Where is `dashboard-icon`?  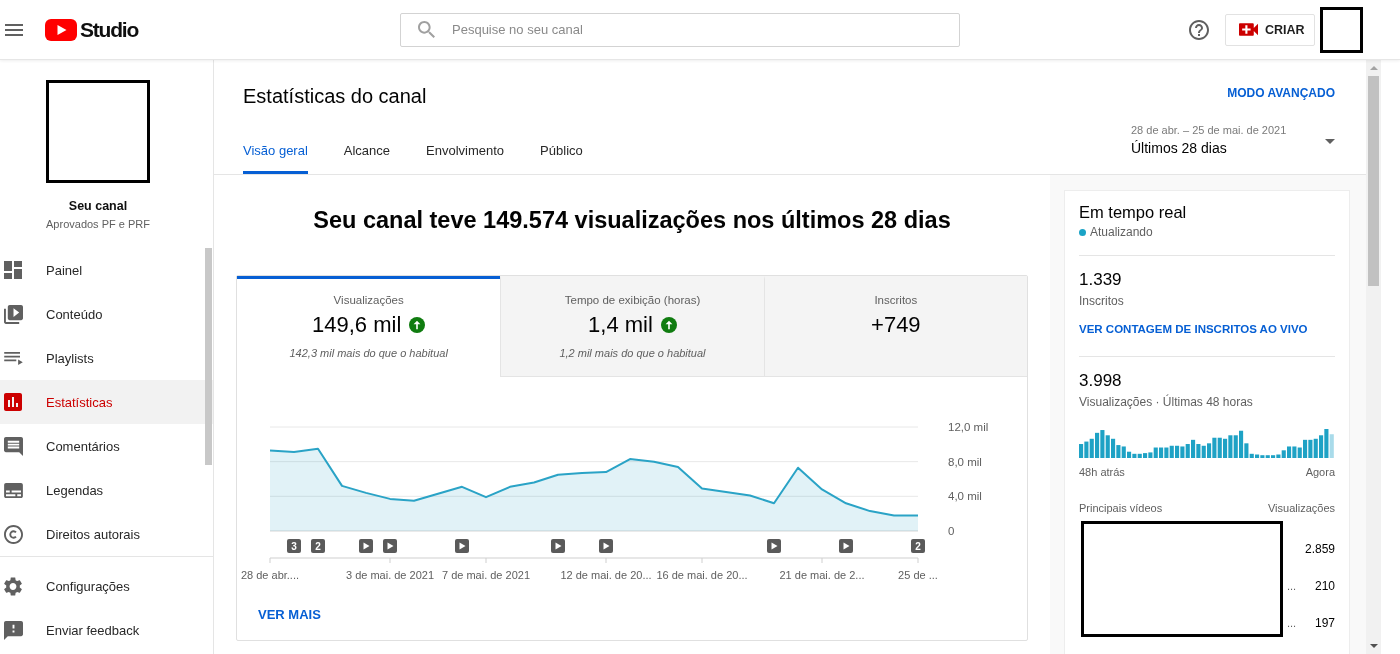
dashboard-icon is located at coordinates (13, 270).